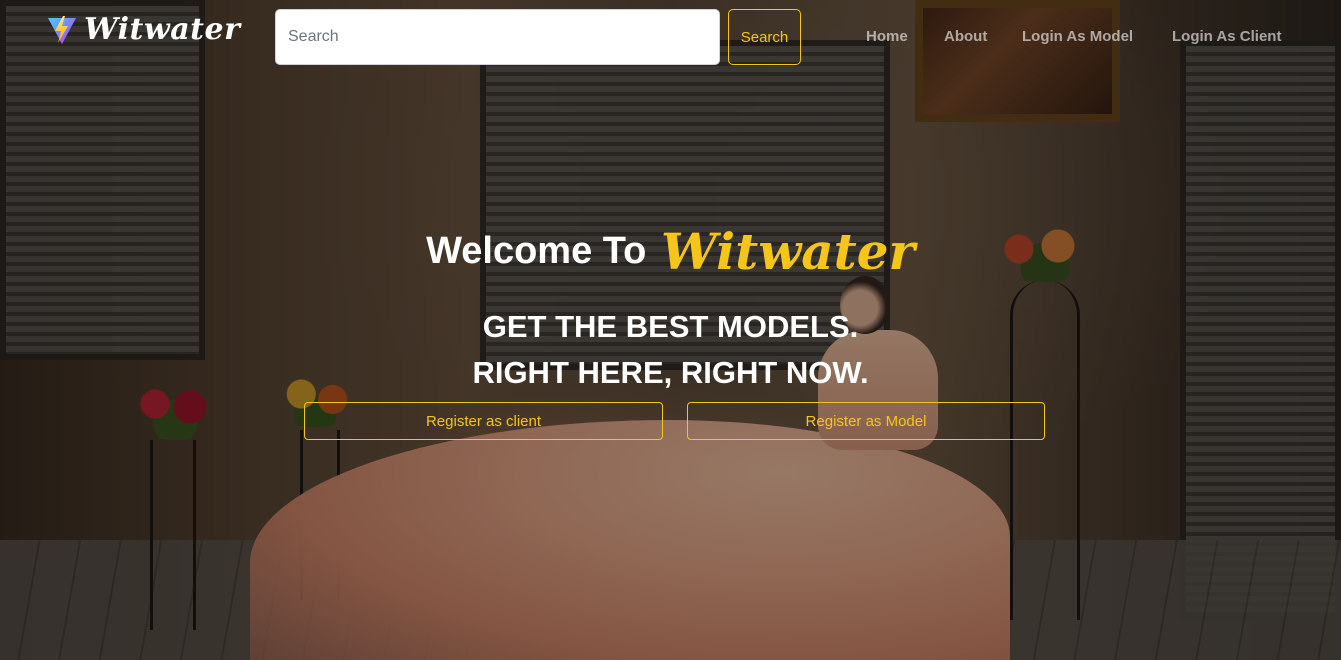 The height and width of the screenshot is (660, 1341). What do you see at coordinates (1226, 36) in the screenshot?
I see `nav-login-client-link: Login As Client` at bounding box center [1226, 36].